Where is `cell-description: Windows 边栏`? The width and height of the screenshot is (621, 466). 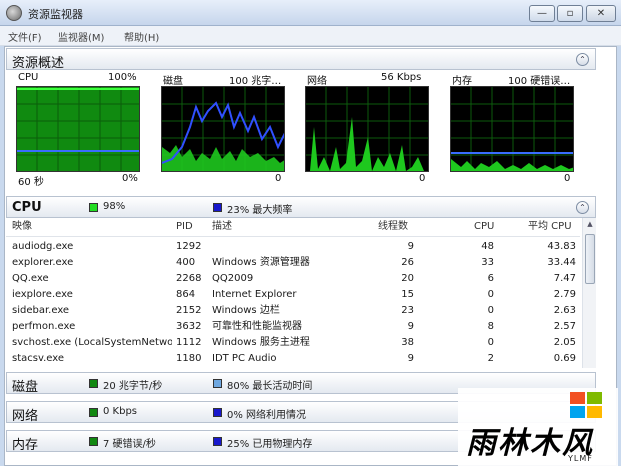 cell-description: Windows 边栏 is located at coordinates (246, 310).